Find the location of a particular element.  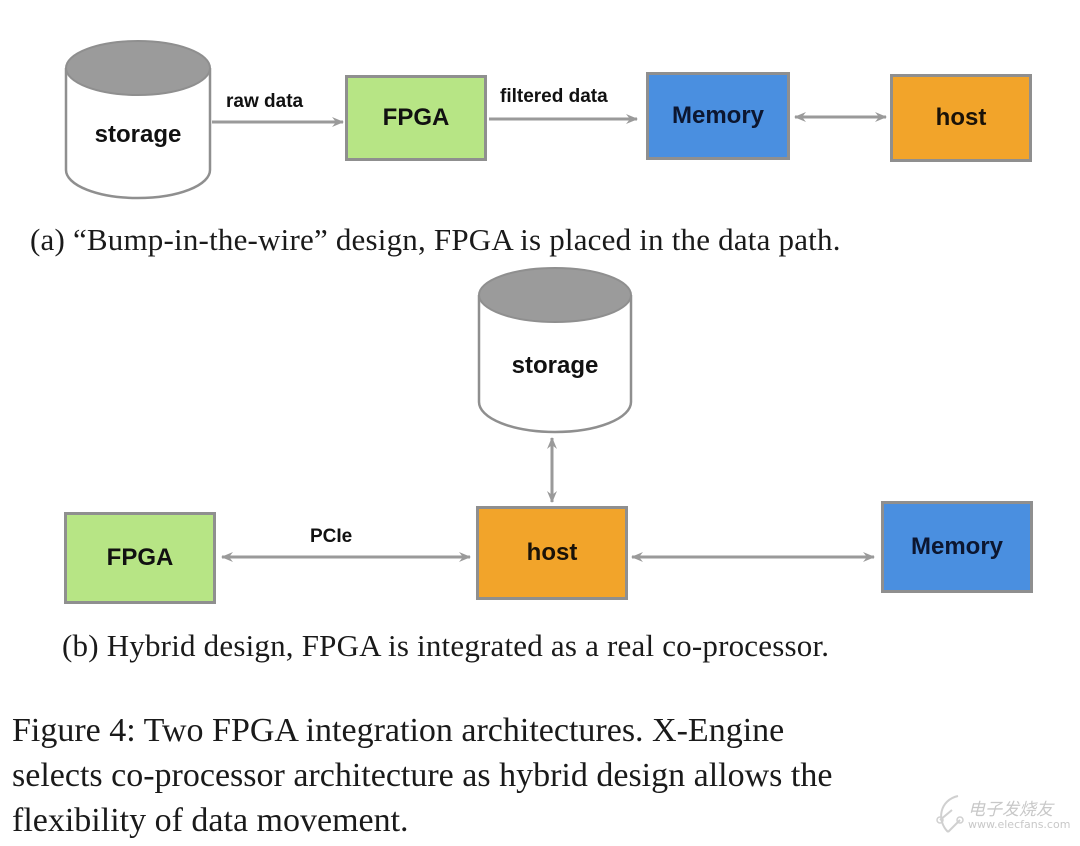

fpga-node-b: FPGA is located at coordinates (140, 558).